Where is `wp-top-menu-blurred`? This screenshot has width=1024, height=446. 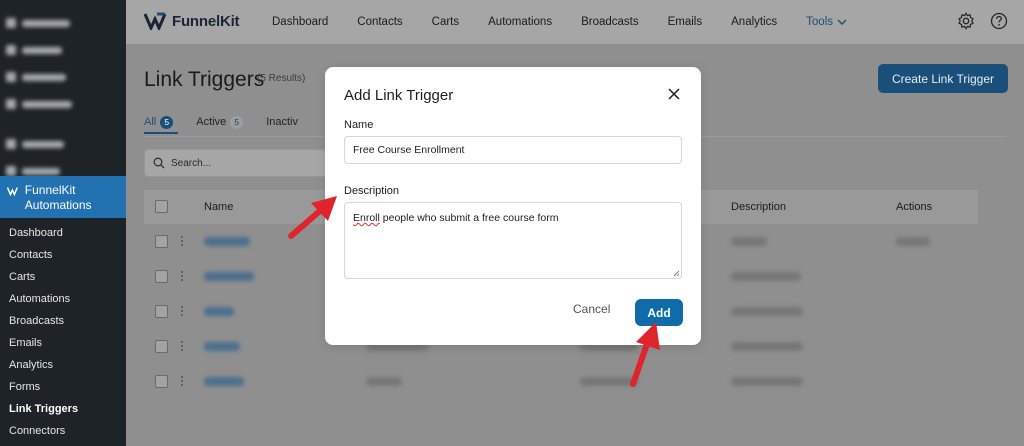 wp-top-menu-blurred is located at coordinates (63, 88).